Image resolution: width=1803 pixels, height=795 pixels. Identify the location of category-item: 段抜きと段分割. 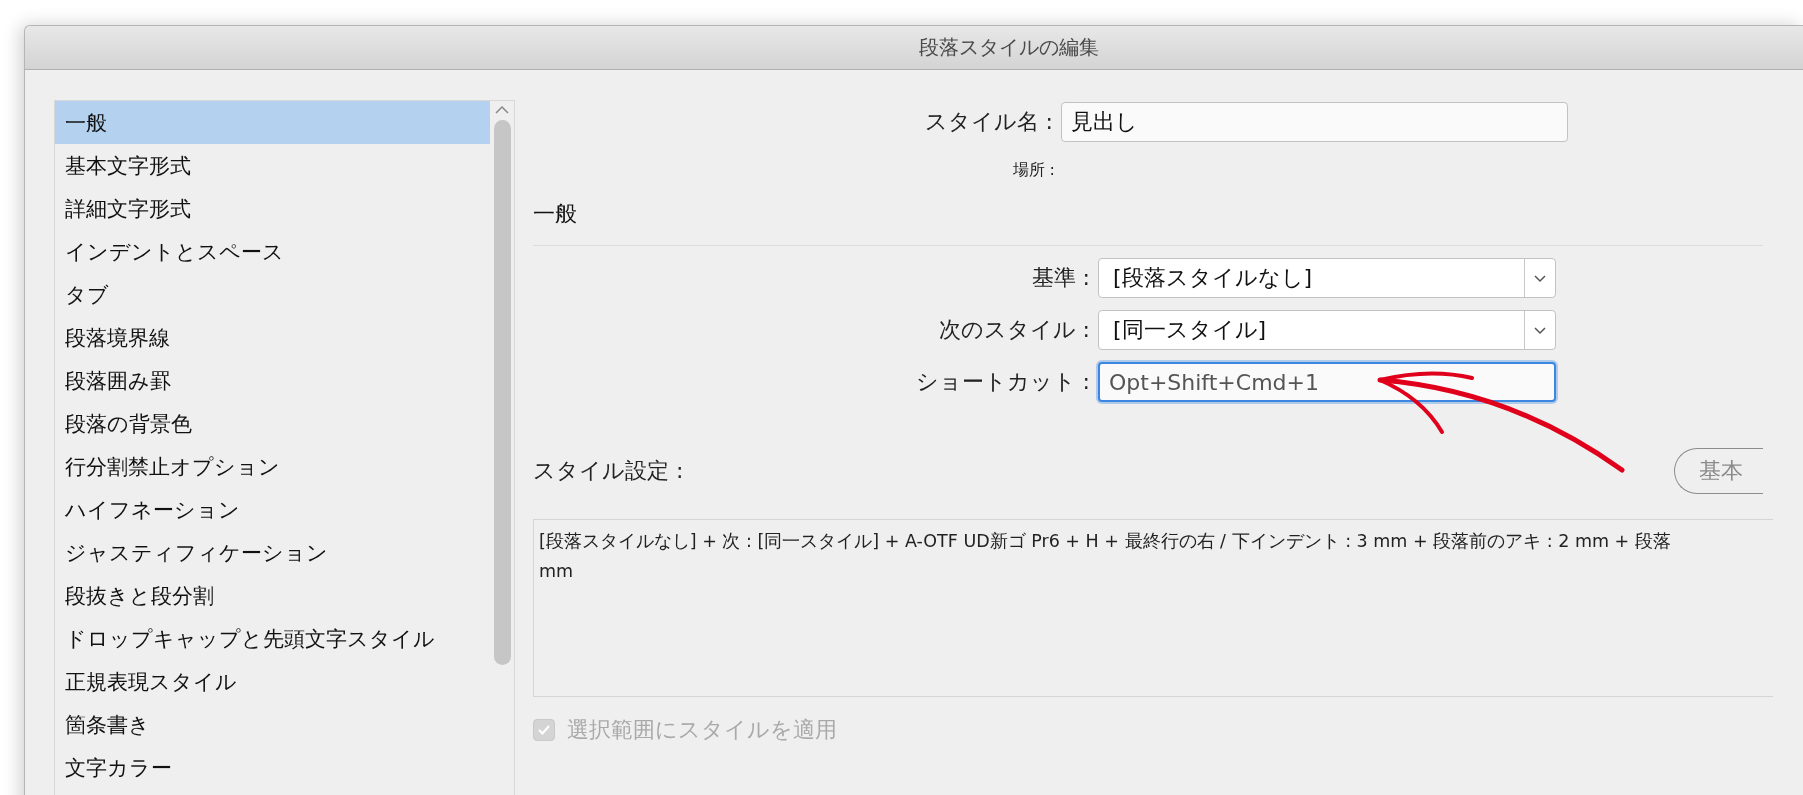
(272, 595).